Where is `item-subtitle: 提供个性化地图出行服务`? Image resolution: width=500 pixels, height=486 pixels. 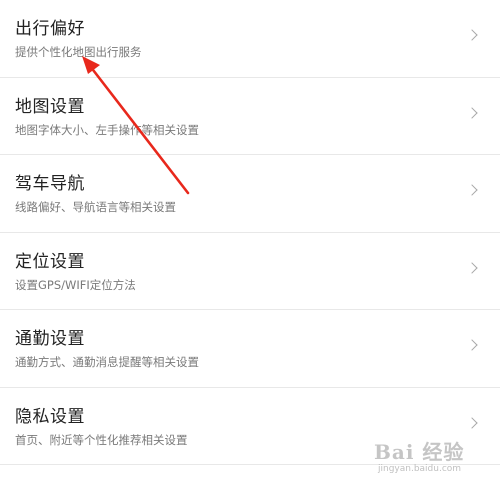 item-subtitle: 提供个性化地图出行服务 is located at coordinates (78, 52).